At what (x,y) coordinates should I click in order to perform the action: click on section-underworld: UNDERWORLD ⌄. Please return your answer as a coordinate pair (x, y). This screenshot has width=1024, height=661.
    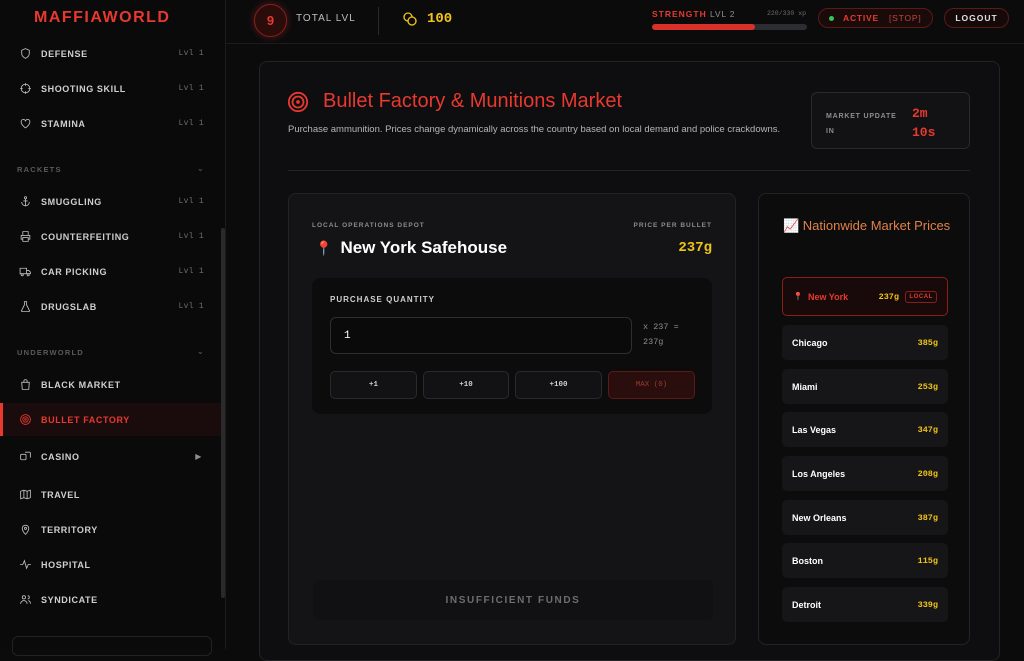
    Looking at the image, I should click on (110, 352).